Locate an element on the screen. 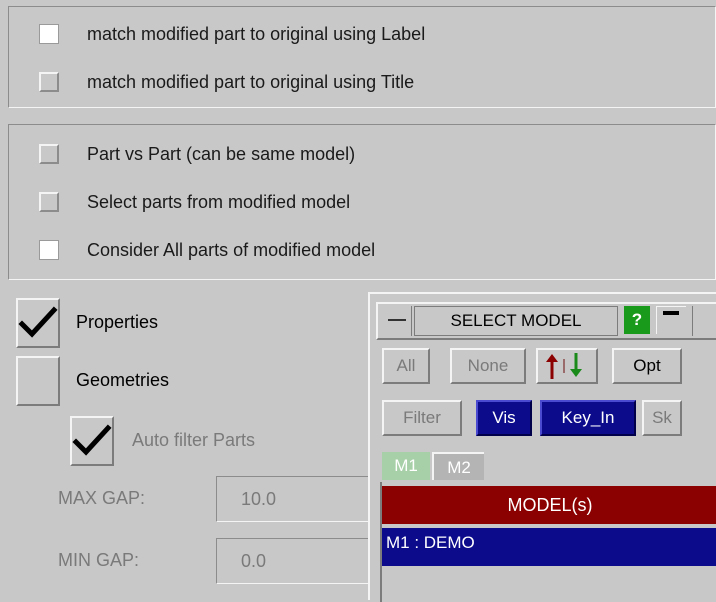  model-list: MODEL(s) M1 : DEMO is located at coordinates (548, 542).